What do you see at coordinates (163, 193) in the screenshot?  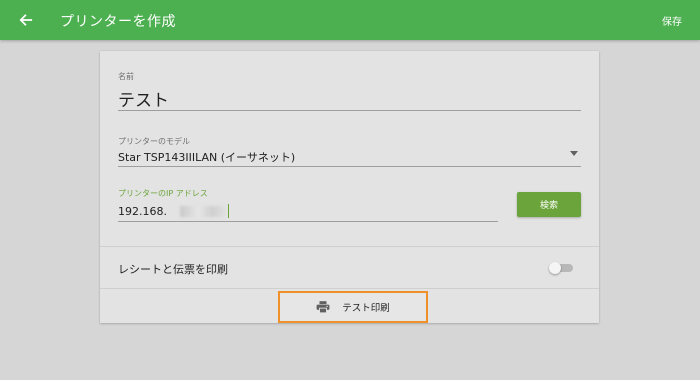 I see `ip-label: プリンターのIP アドレス` at bounding box center [163, 193].